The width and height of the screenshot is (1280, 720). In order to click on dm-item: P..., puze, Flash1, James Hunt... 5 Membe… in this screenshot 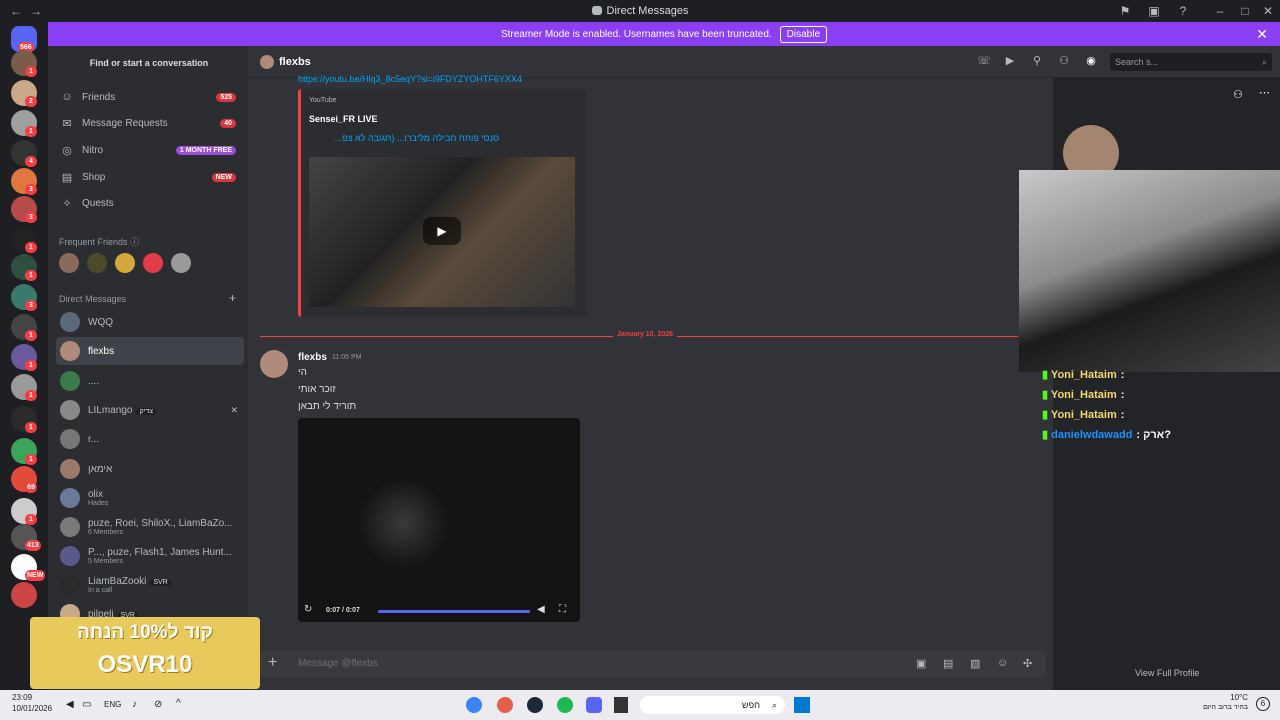, I will do `click(150, 556)`.